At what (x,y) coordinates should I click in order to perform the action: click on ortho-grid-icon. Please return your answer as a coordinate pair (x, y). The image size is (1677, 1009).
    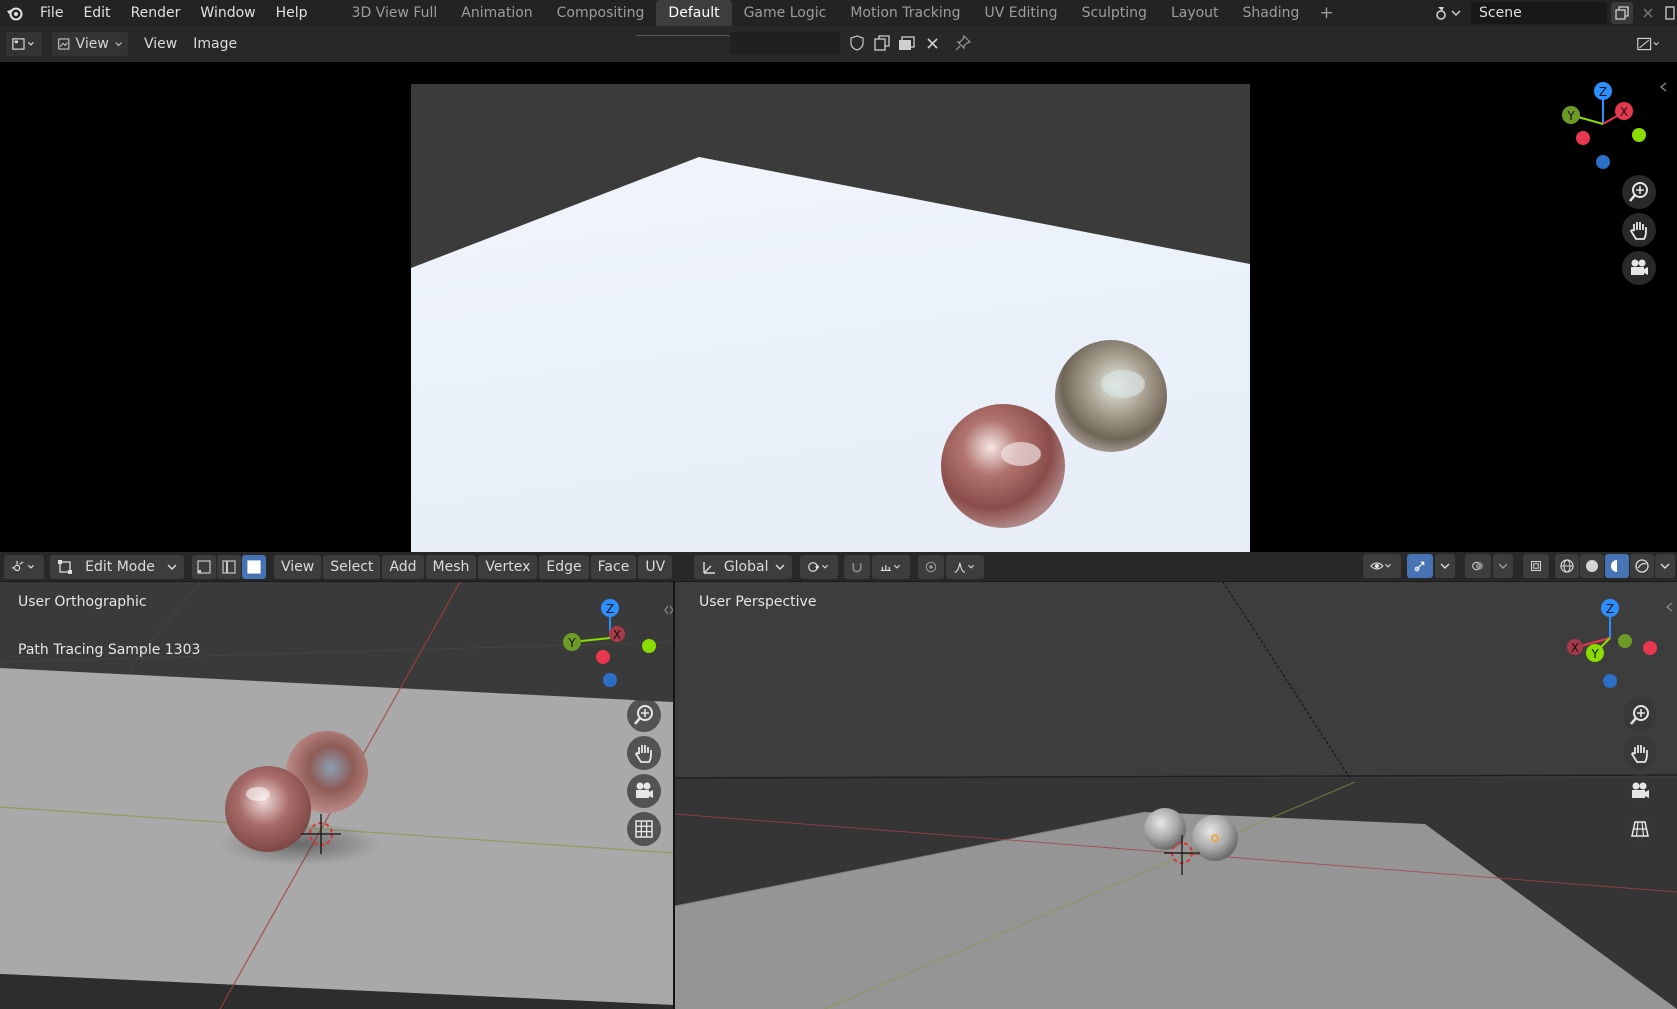
    Looking at the image, I should click on (644, 829).